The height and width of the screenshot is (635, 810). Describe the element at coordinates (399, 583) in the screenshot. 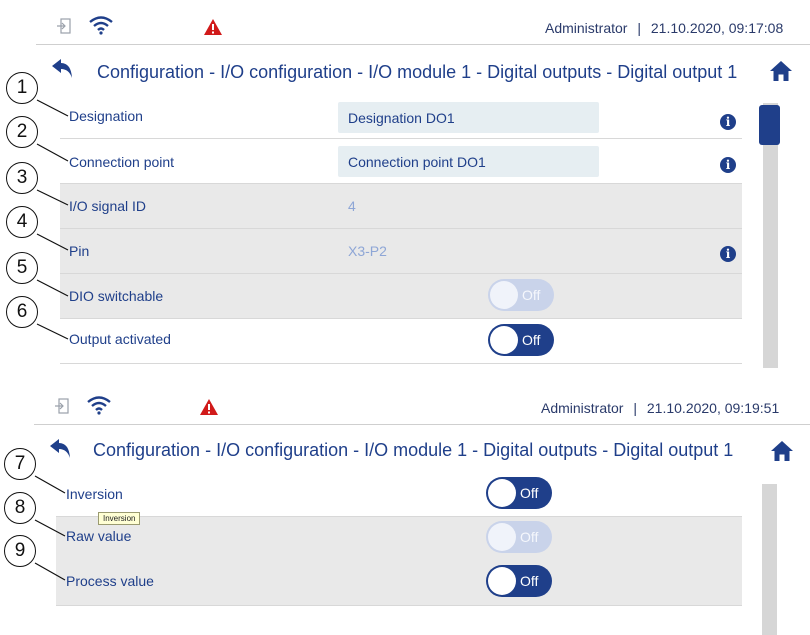

I see `row-process-value: Process value` at that location.